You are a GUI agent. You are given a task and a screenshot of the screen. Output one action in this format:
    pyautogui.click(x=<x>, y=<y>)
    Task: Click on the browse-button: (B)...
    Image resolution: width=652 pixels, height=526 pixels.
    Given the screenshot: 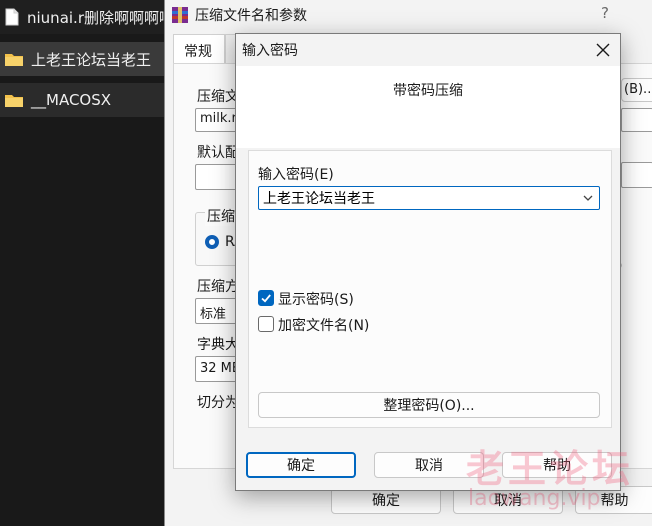 What is the action you would take?
    pyautogui.click(x=636, y=90)
    